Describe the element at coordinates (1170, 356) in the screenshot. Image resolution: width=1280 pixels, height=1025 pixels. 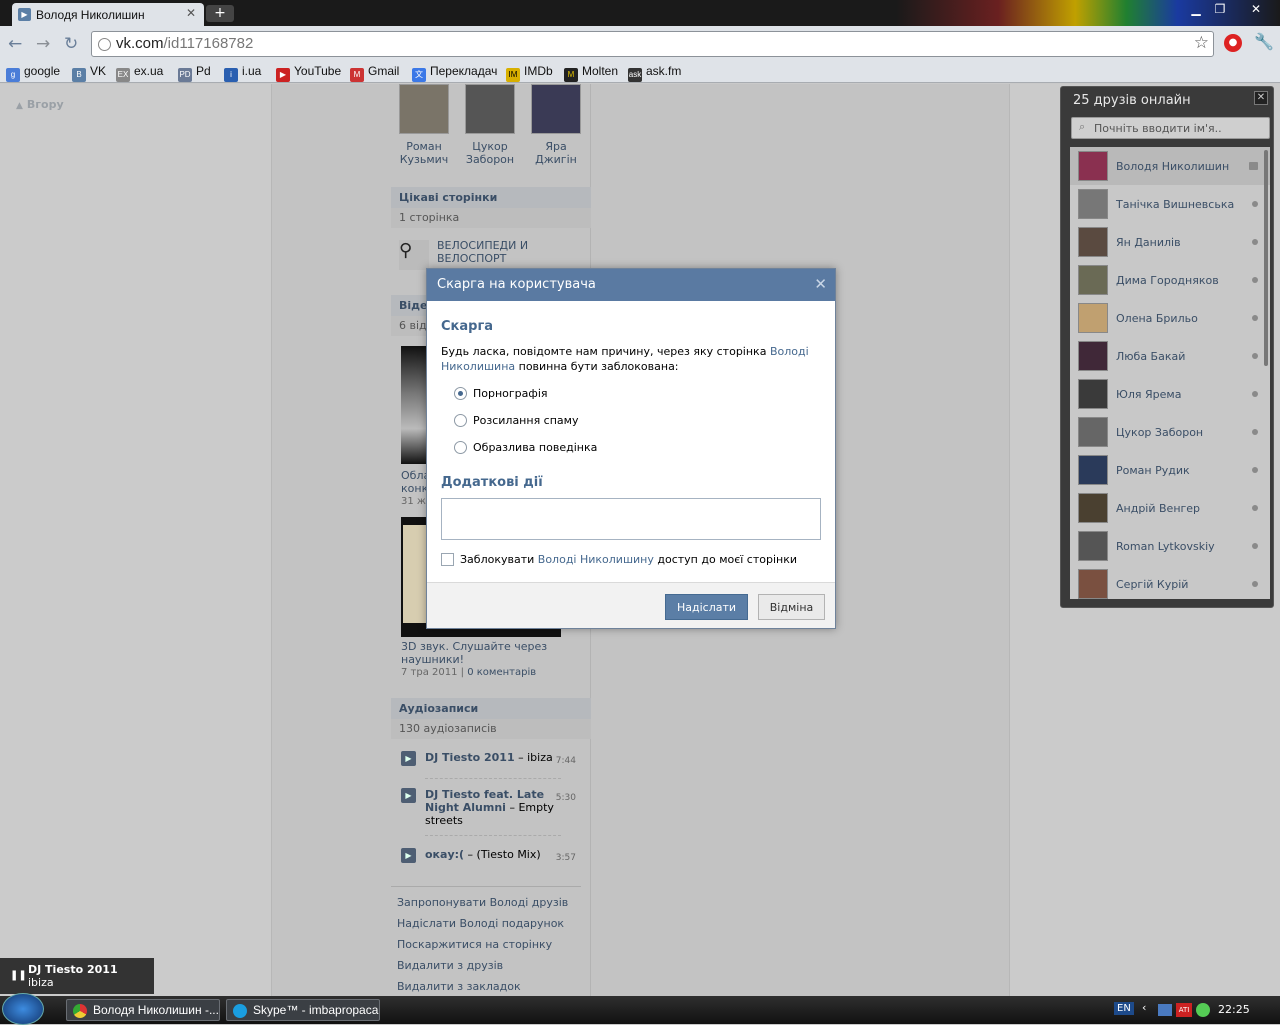
I see `online-friend-item: Люба Бакай` at that location.